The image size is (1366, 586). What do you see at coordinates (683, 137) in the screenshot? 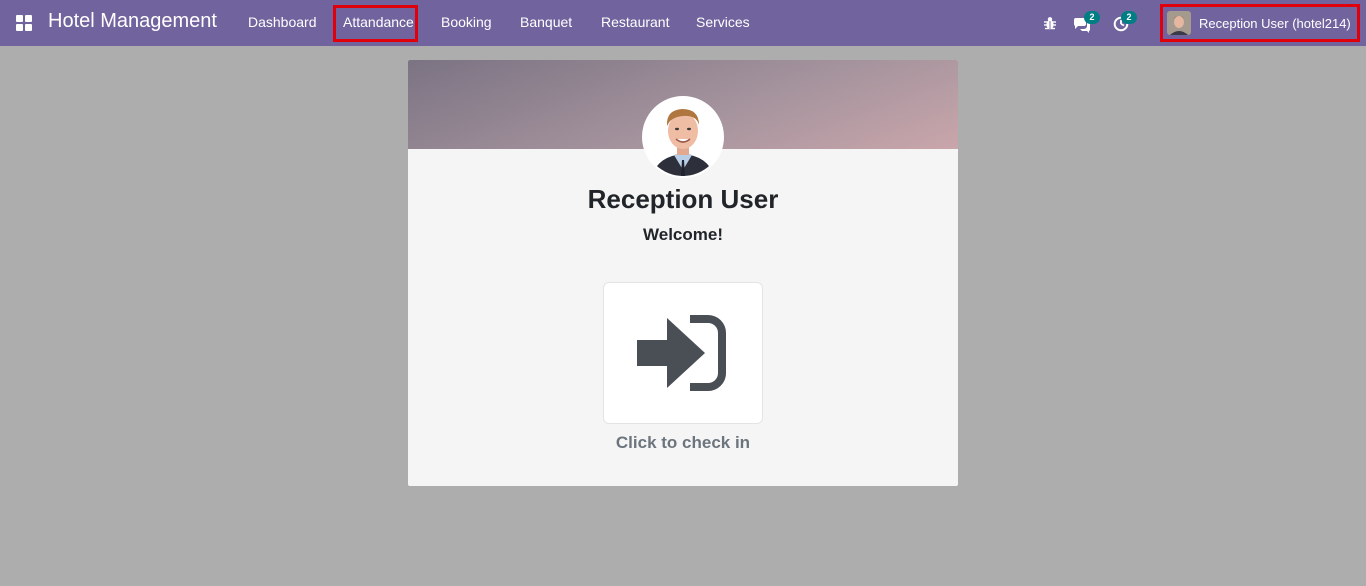
I see `employee-photo` at bounding box center [683, 137].